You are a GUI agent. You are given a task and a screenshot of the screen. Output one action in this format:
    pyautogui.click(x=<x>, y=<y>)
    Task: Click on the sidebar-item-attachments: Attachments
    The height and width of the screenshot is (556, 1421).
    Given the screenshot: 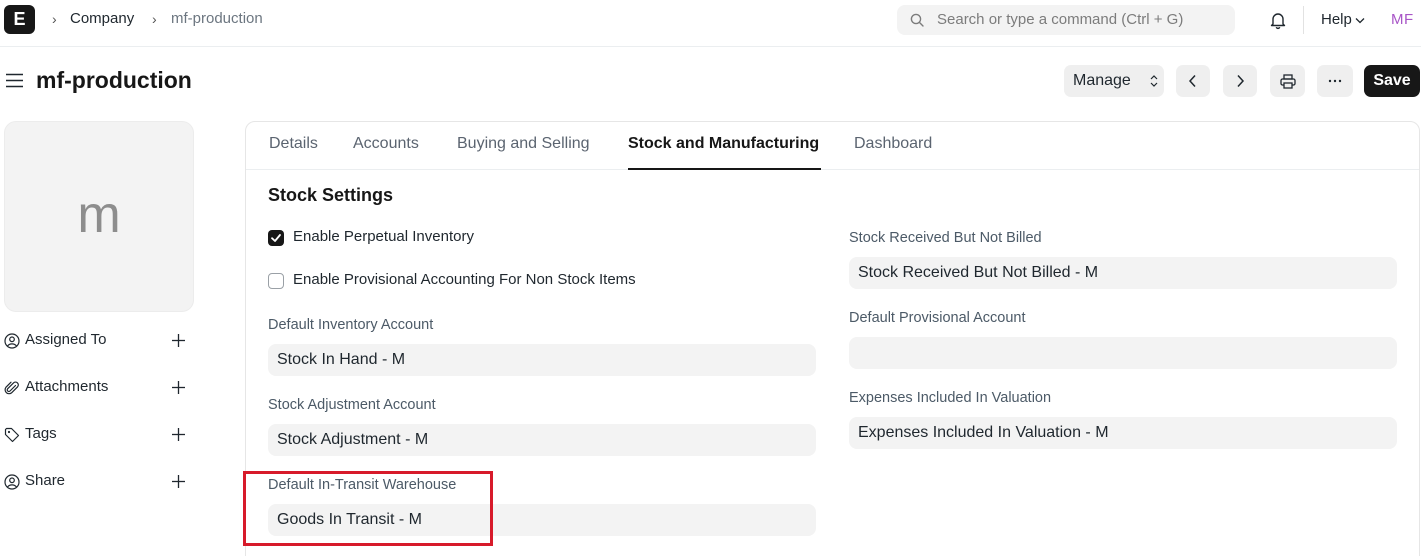 What is the action you would take?
    pyautogui.click(x=96, y=388)
    